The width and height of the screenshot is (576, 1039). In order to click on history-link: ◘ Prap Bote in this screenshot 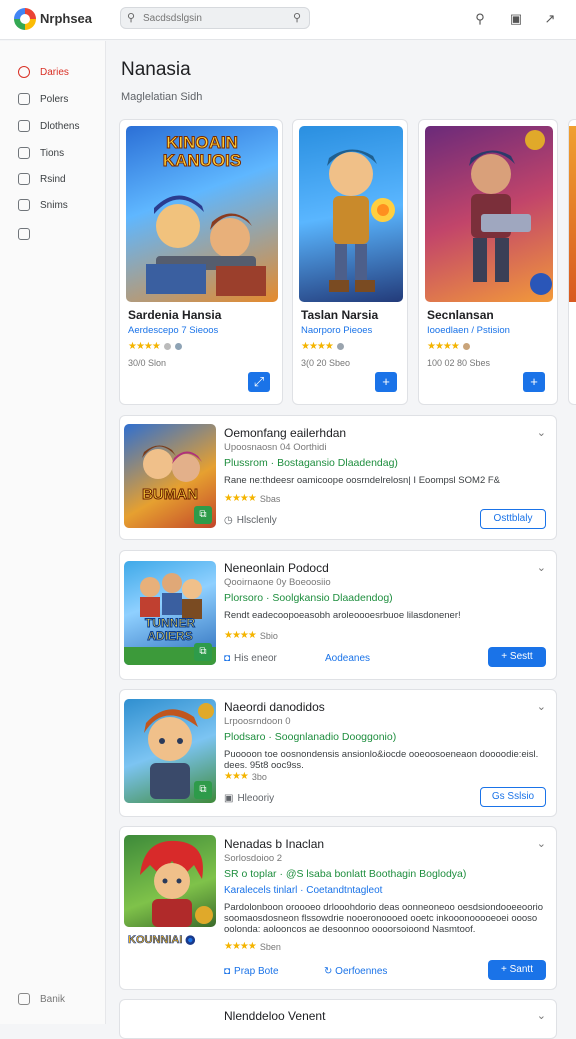, I will do `click(251, 971)`.